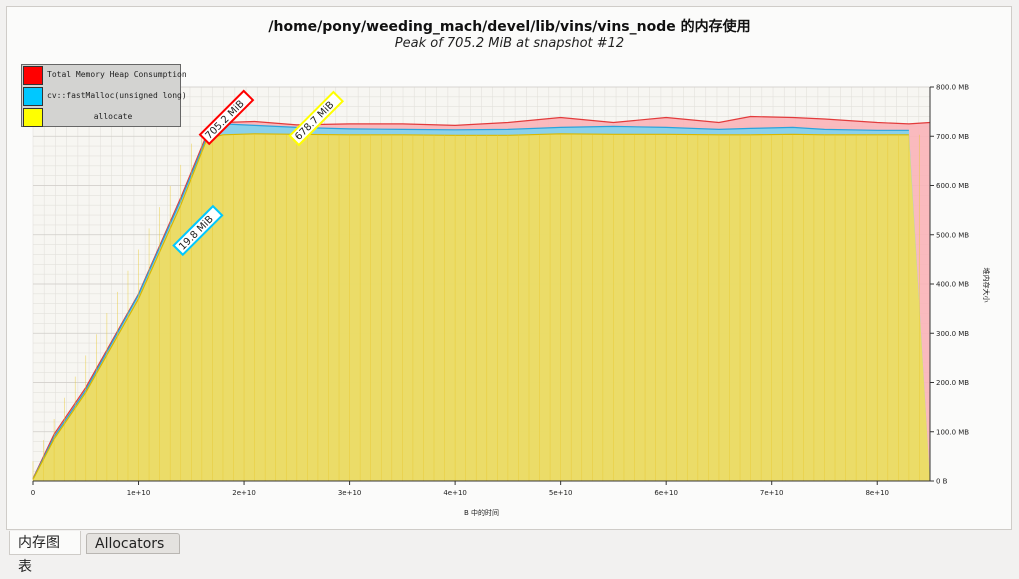 This screenshot has height=579, width=1019. Describe the element at coordinates (33, 75) in the screenshot. I see `legend-swatch-total` at that location.